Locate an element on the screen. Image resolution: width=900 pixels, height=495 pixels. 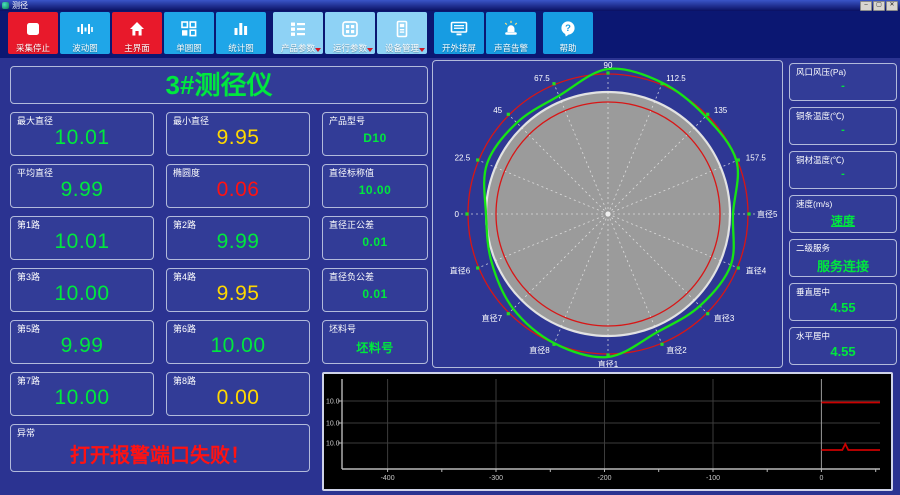
status-box-速度(m/s): 速度(m/s) 速度 is located at coordinates (843, 214).